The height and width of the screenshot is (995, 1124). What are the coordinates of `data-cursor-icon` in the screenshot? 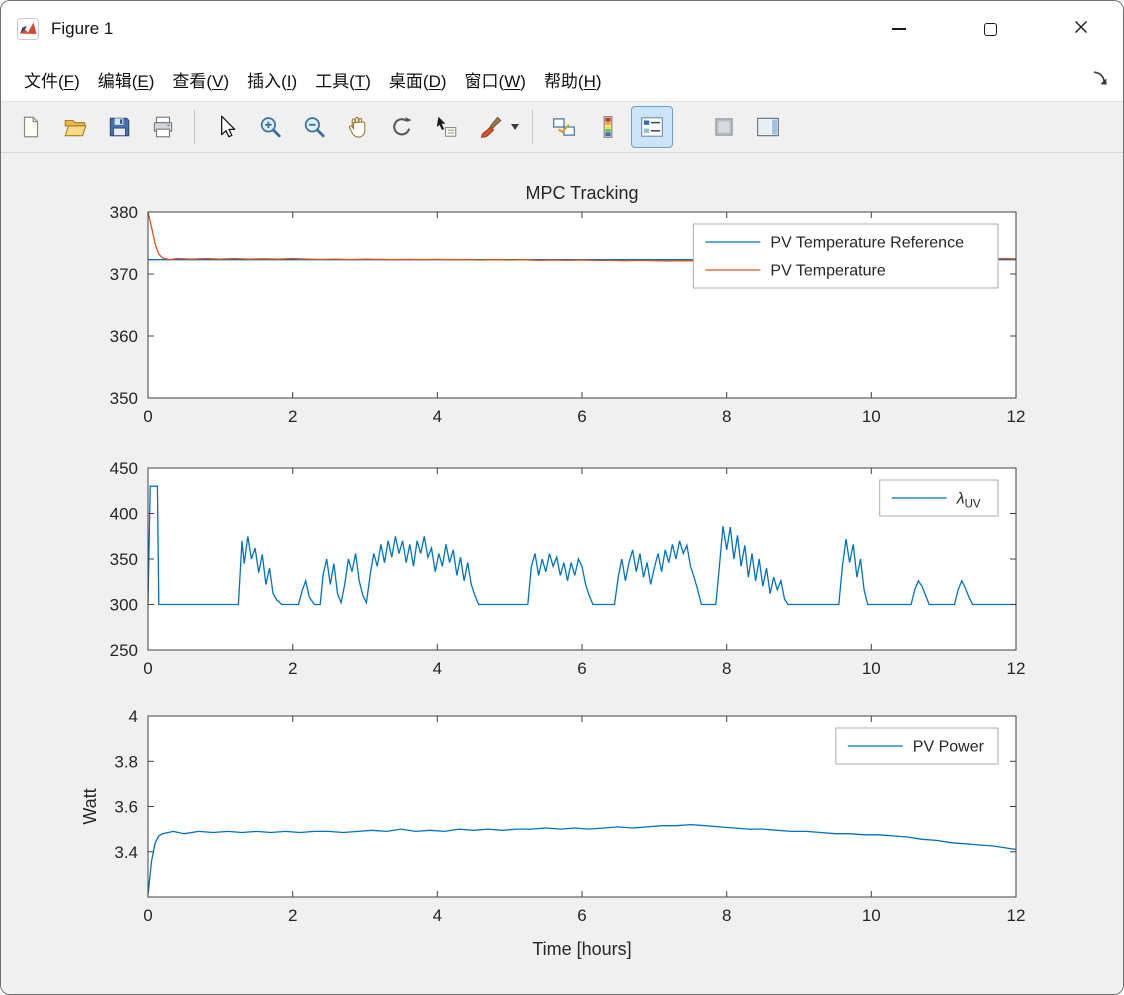 It's located at (446, 126).